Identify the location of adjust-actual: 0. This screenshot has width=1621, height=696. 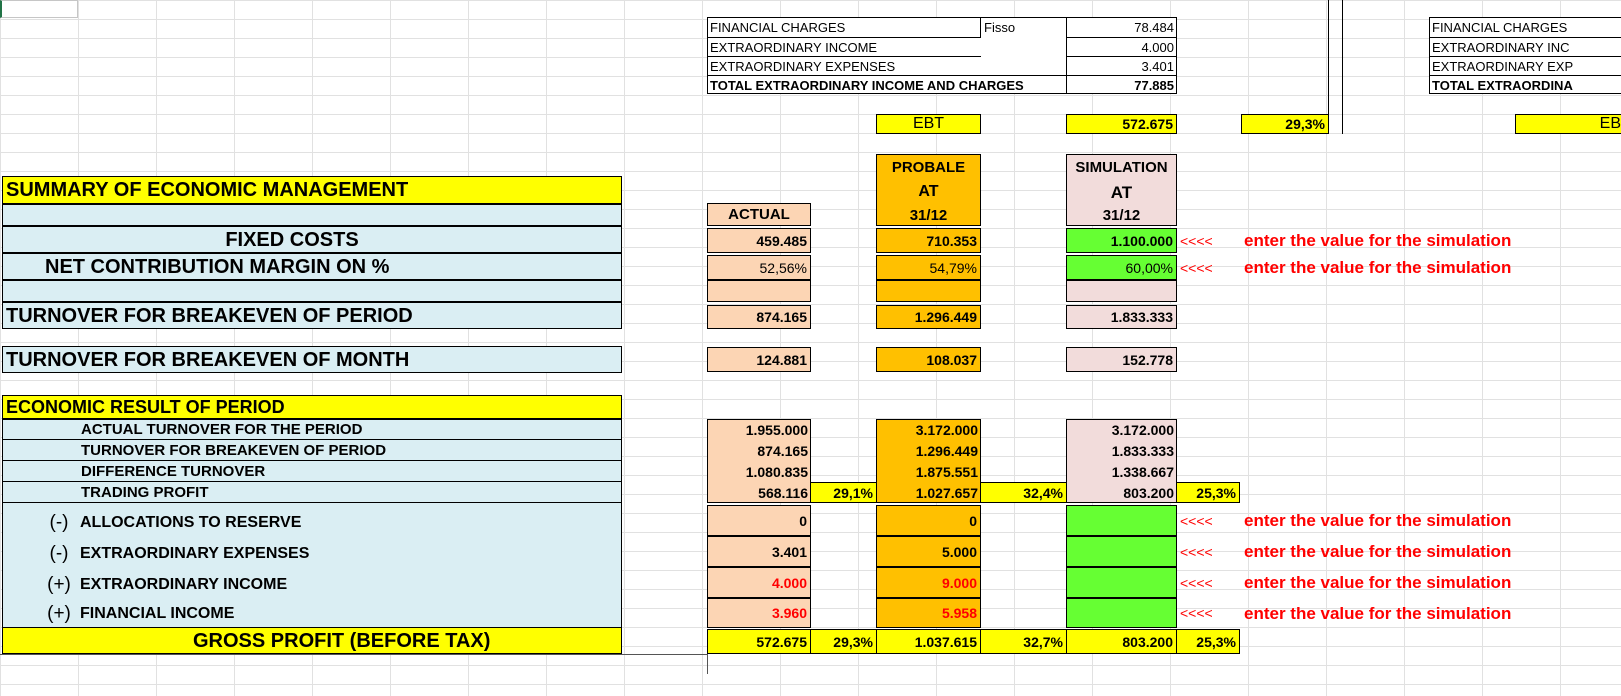
(759, 520).